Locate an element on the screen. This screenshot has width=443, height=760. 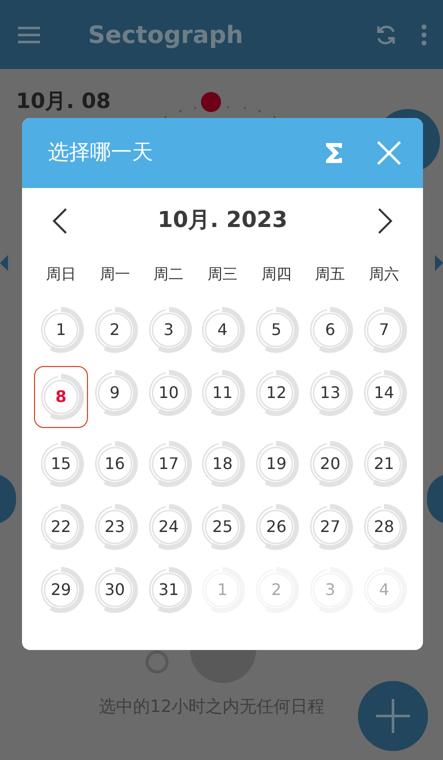
weekday-label: 周三 is located at coordinates (222, 274).